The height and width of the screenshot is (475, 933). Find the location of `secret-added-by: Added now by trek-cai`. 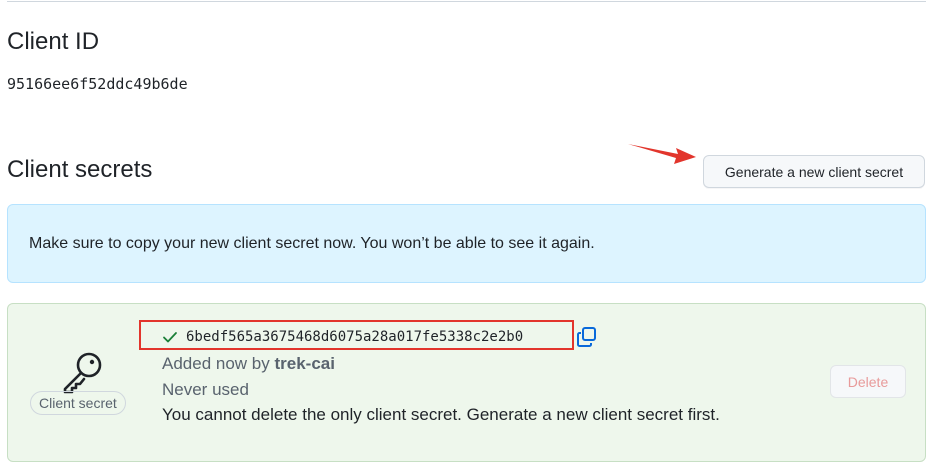

secret-added-by: Added now by trek-cai is located at coordinates (248, 364).